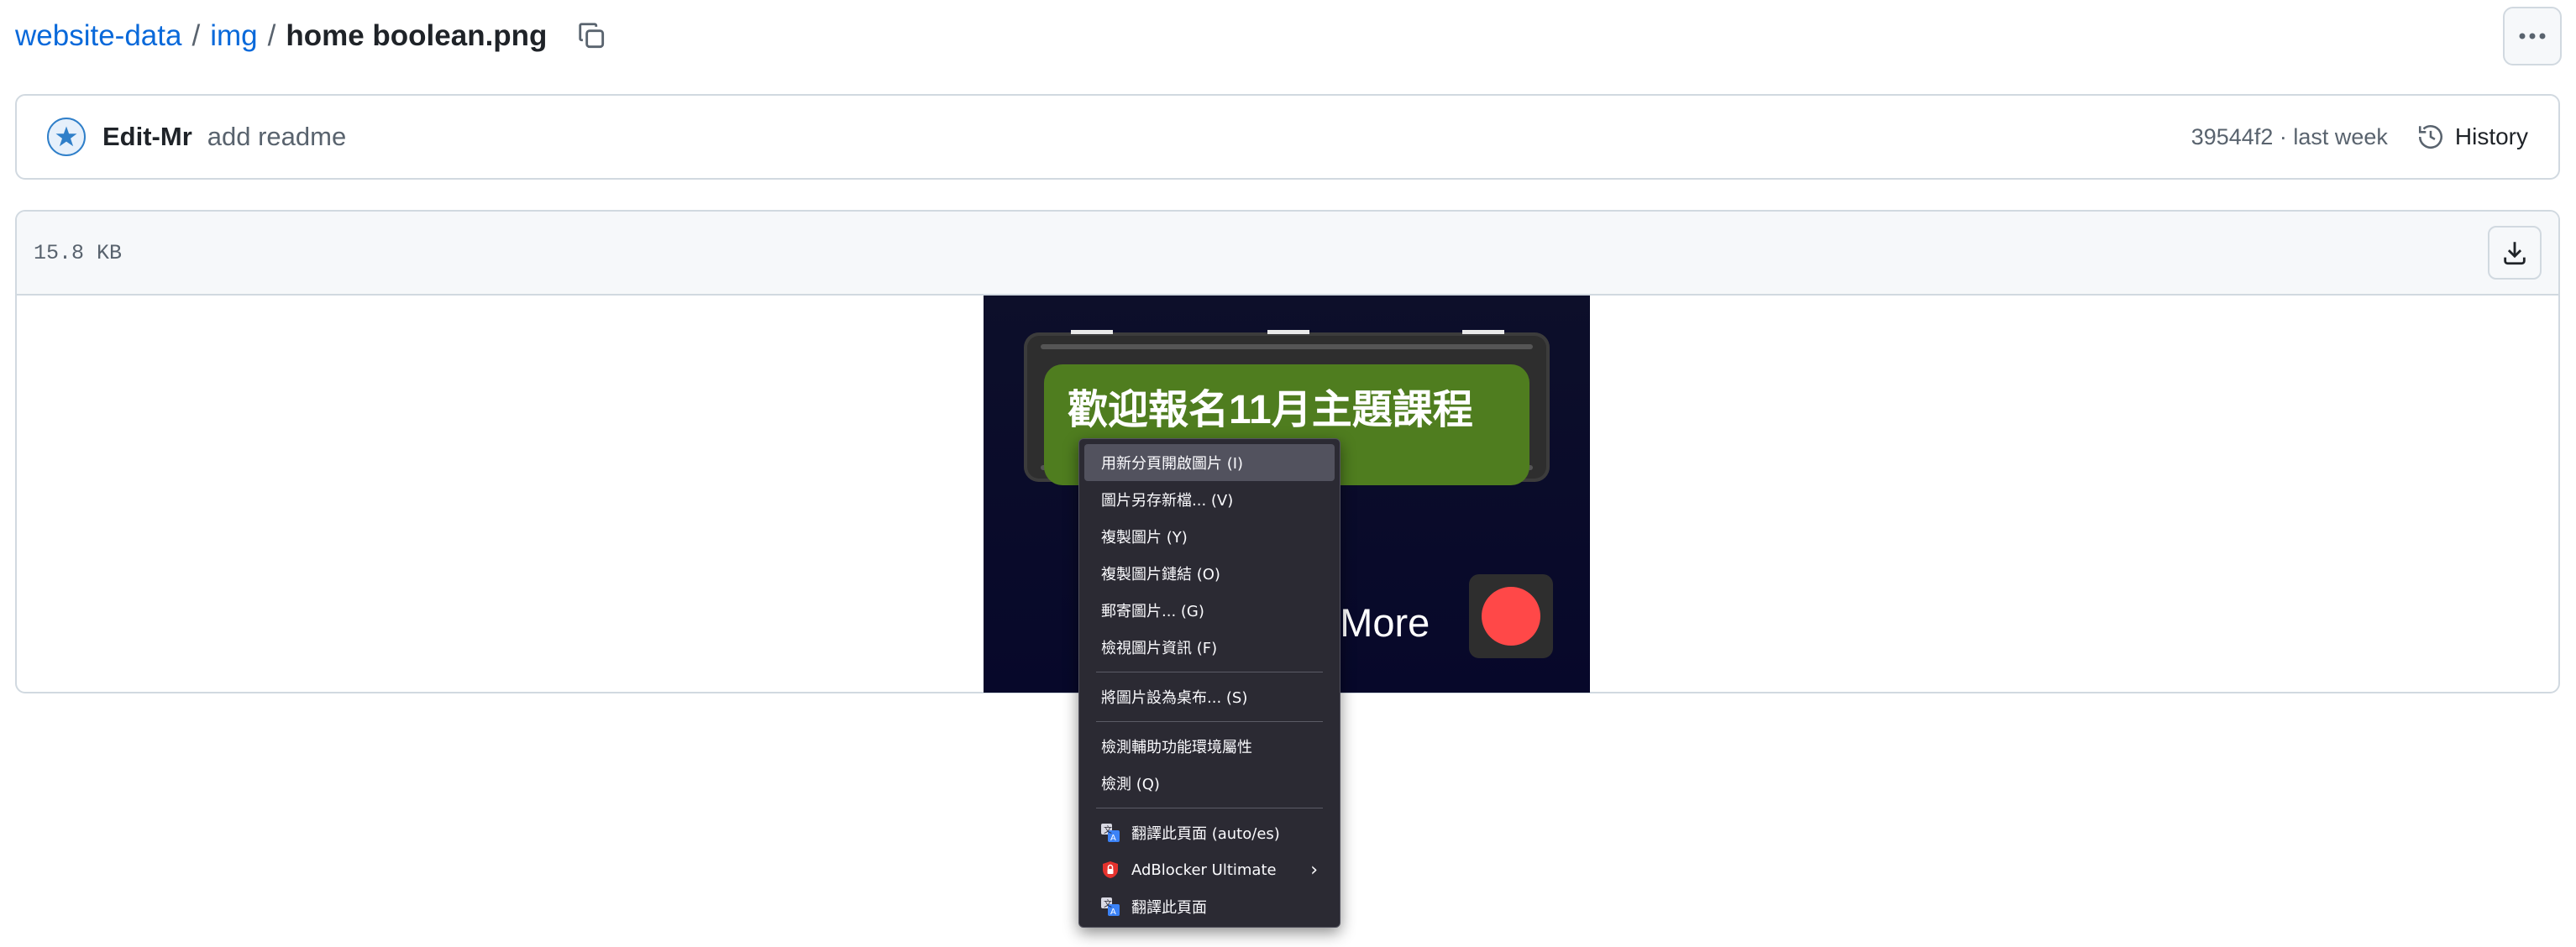 The height and width of the screenshot is (947, 2576). I want to click on copy-path-button, so click(592, 36).